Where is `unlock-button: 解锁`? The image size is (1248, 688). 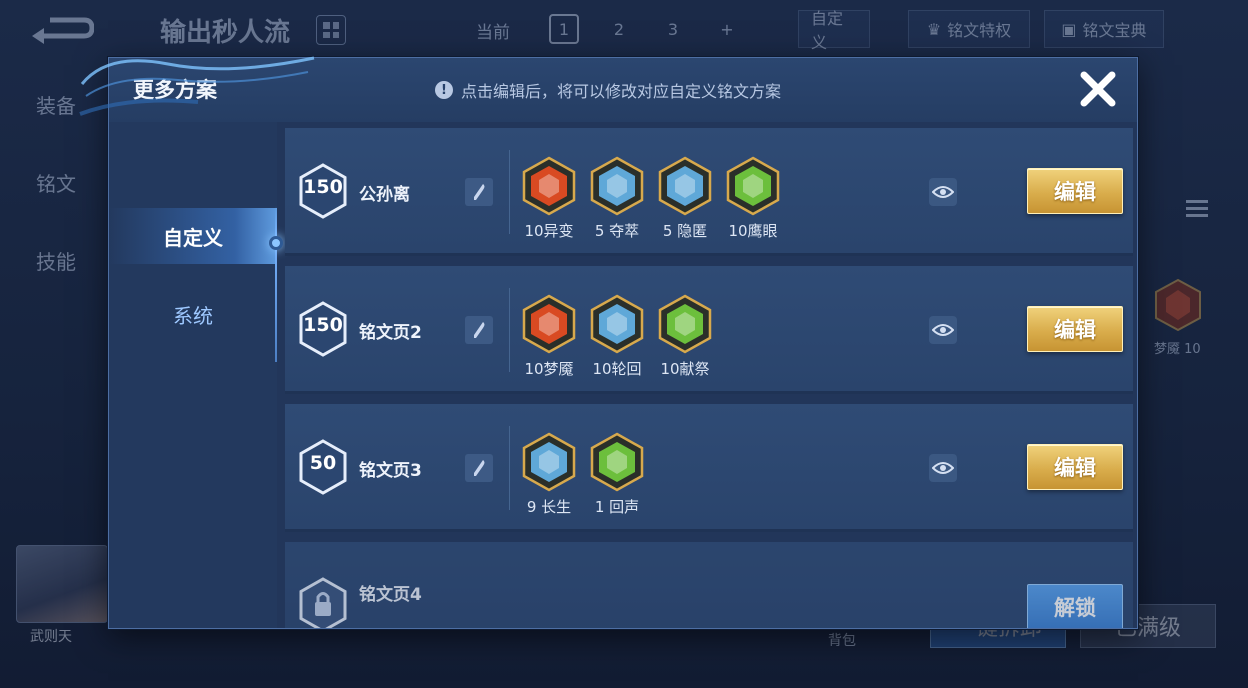 unlock-button: 解锁 is located at coordinates (1075, 606).